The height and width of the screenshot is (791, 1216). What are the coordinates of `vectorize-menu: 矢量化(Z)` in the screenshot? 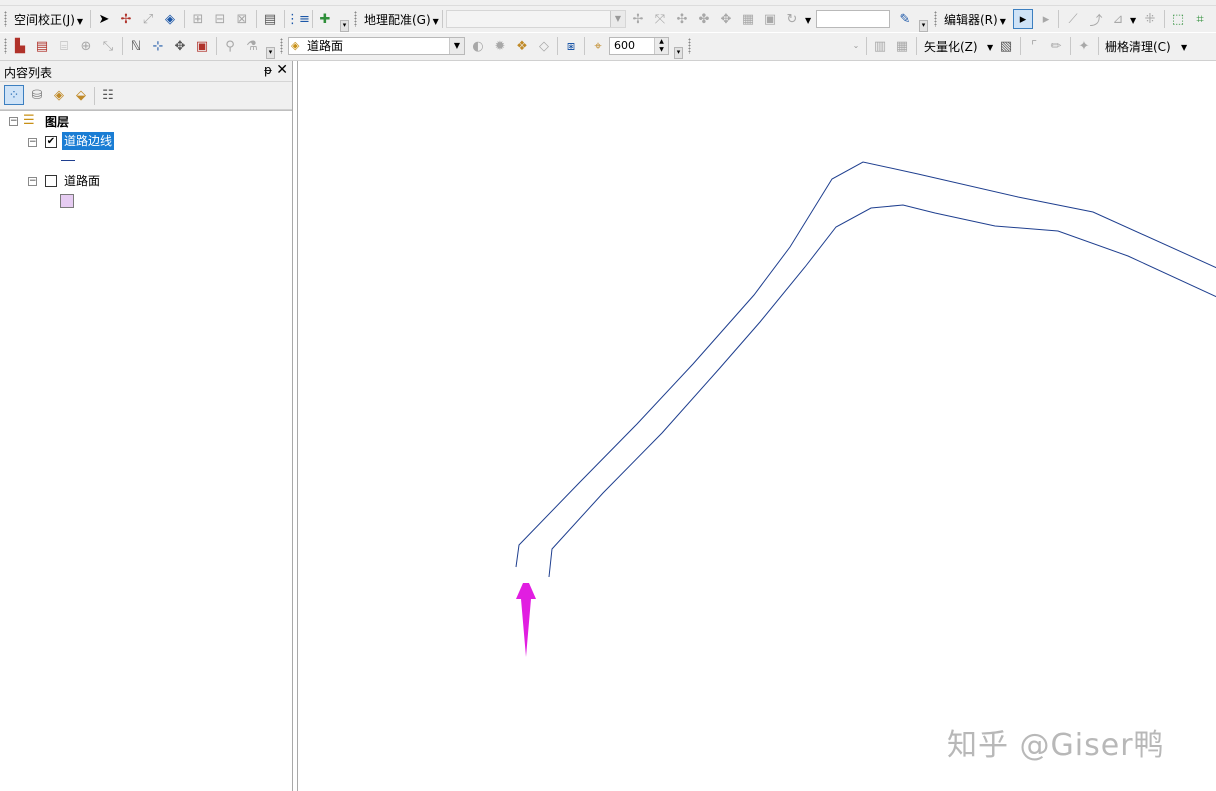 It's located at (951, 46).